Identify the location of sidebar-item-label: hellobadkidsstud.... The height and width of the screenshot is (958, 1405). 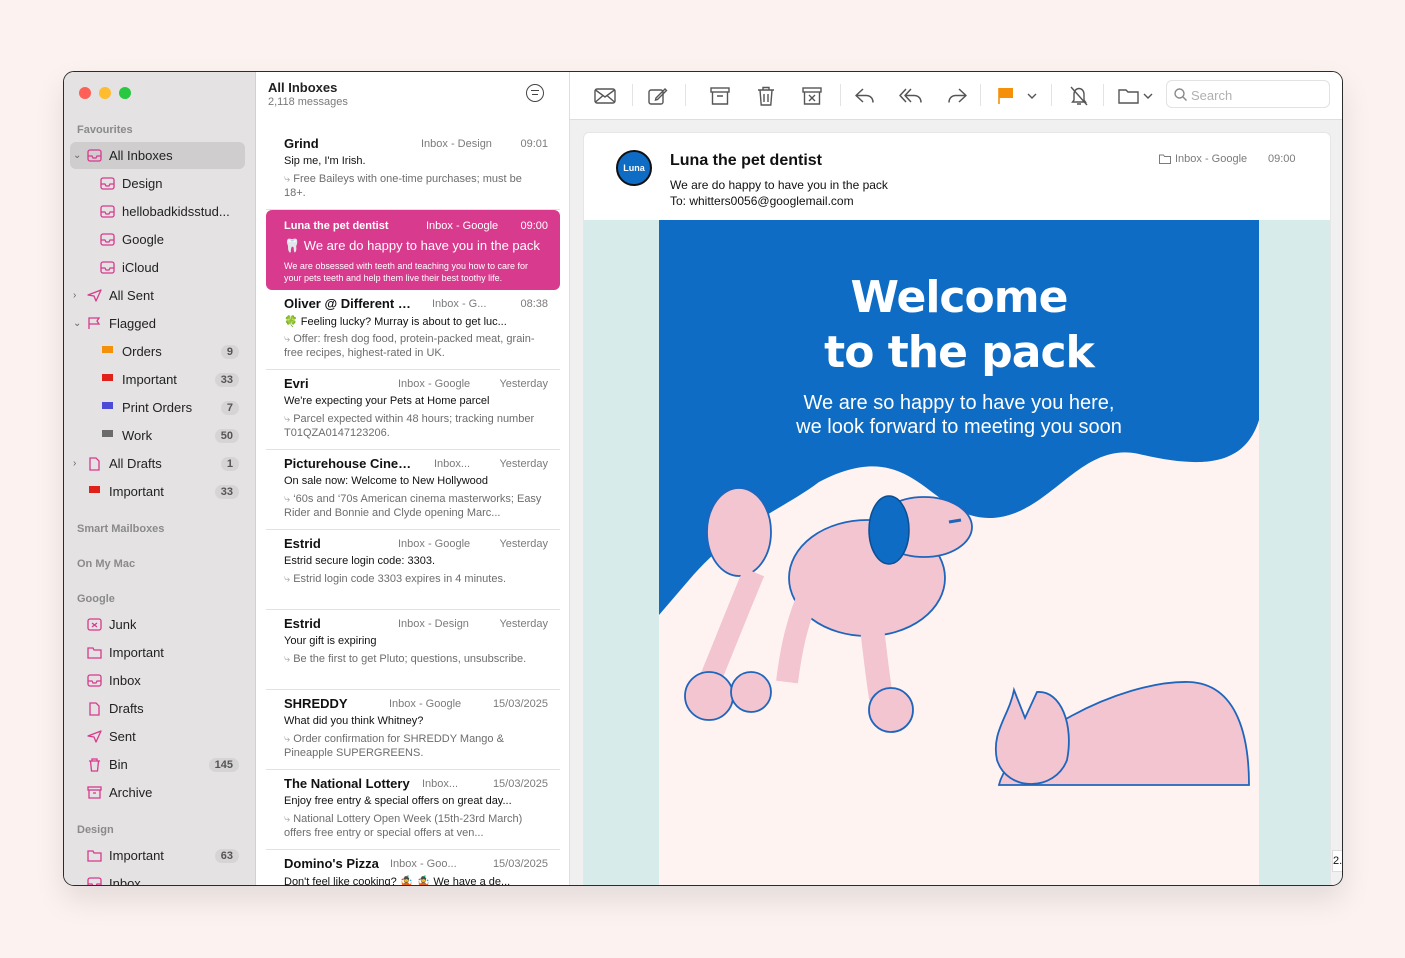
(176, 211).